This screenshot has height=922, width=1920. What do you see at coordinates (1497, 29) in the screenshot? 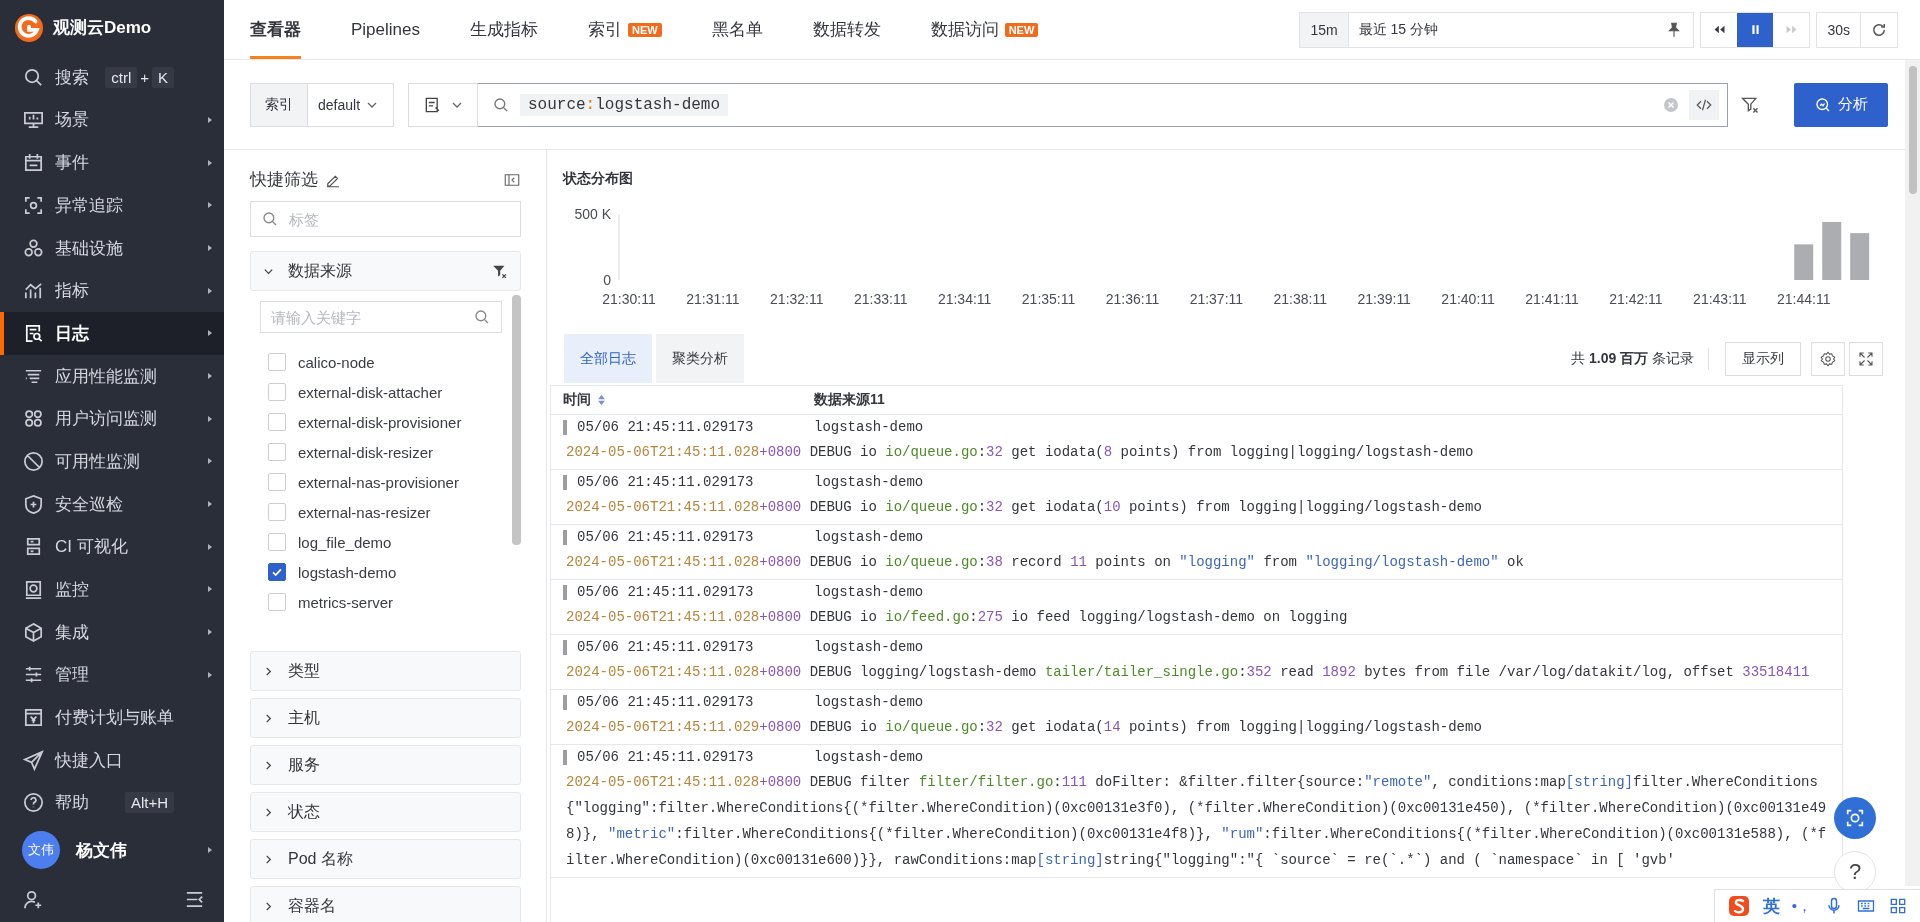
I see `time-range-picker: 15m 最近 15 分钟` at bounding box center [1497, 29].